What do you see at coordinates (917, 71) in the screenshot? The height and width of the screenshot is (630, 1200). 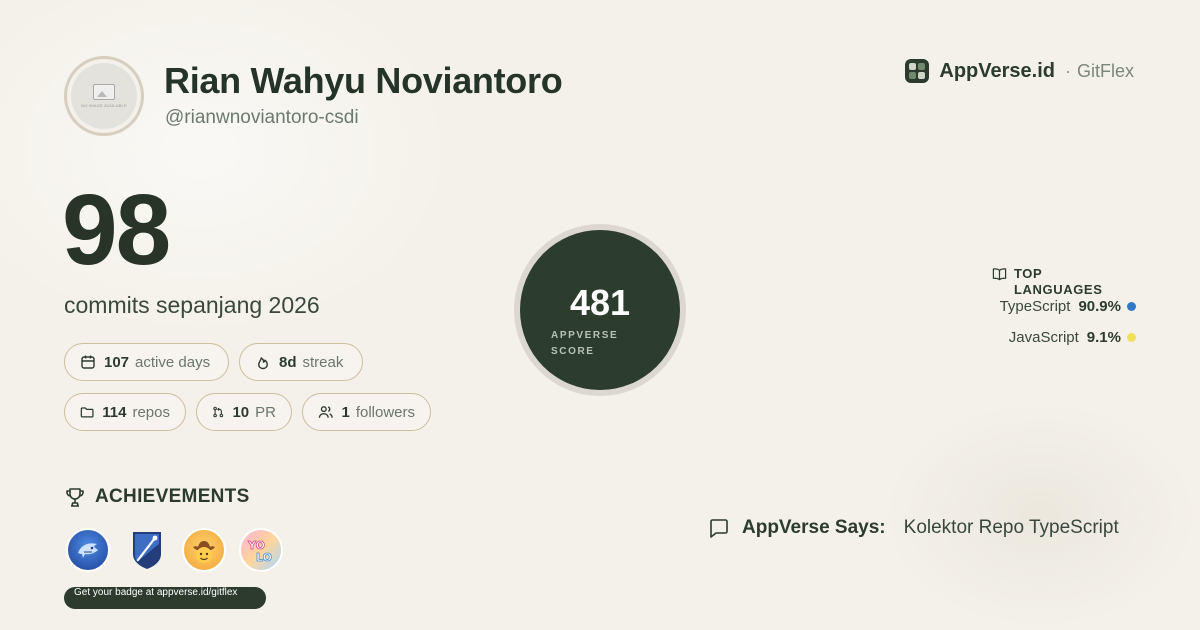 I see `appverse-logo-icon` at bounding box center [917, 71].